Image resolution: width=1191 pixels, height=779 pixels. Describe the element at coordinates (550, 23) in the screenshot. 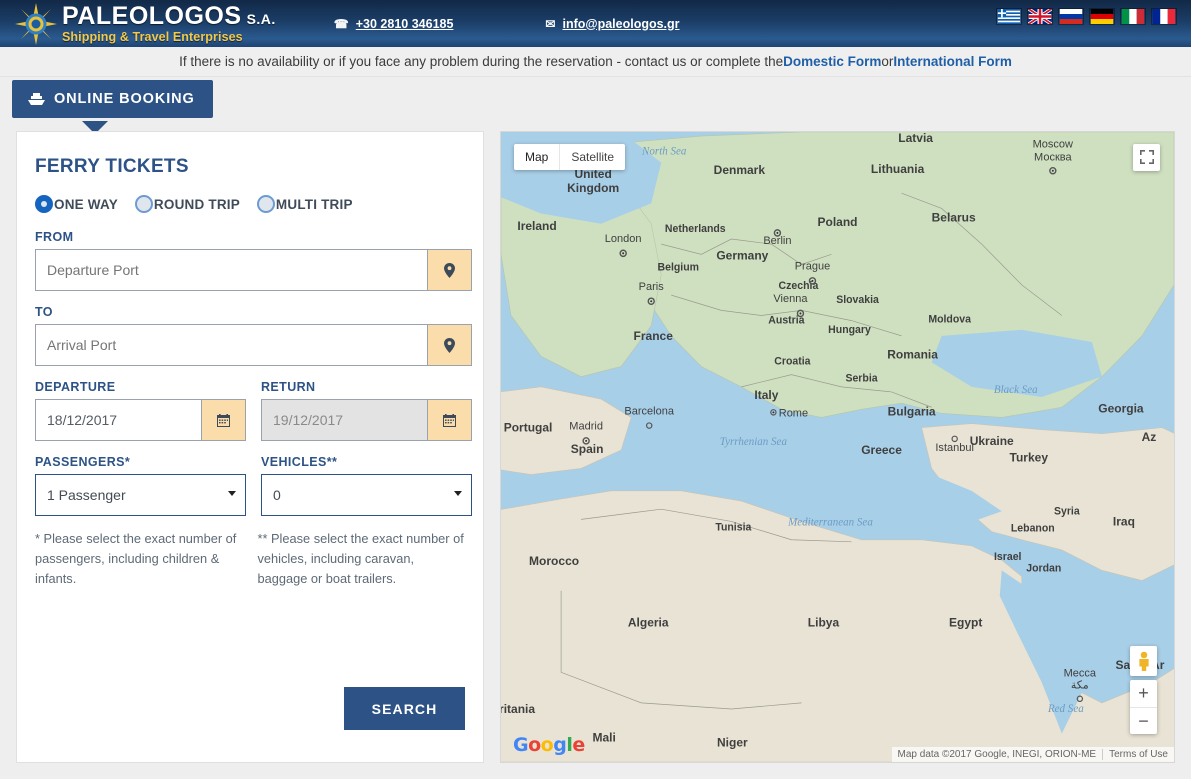

I see `envelope-icon: ✉` at that location.